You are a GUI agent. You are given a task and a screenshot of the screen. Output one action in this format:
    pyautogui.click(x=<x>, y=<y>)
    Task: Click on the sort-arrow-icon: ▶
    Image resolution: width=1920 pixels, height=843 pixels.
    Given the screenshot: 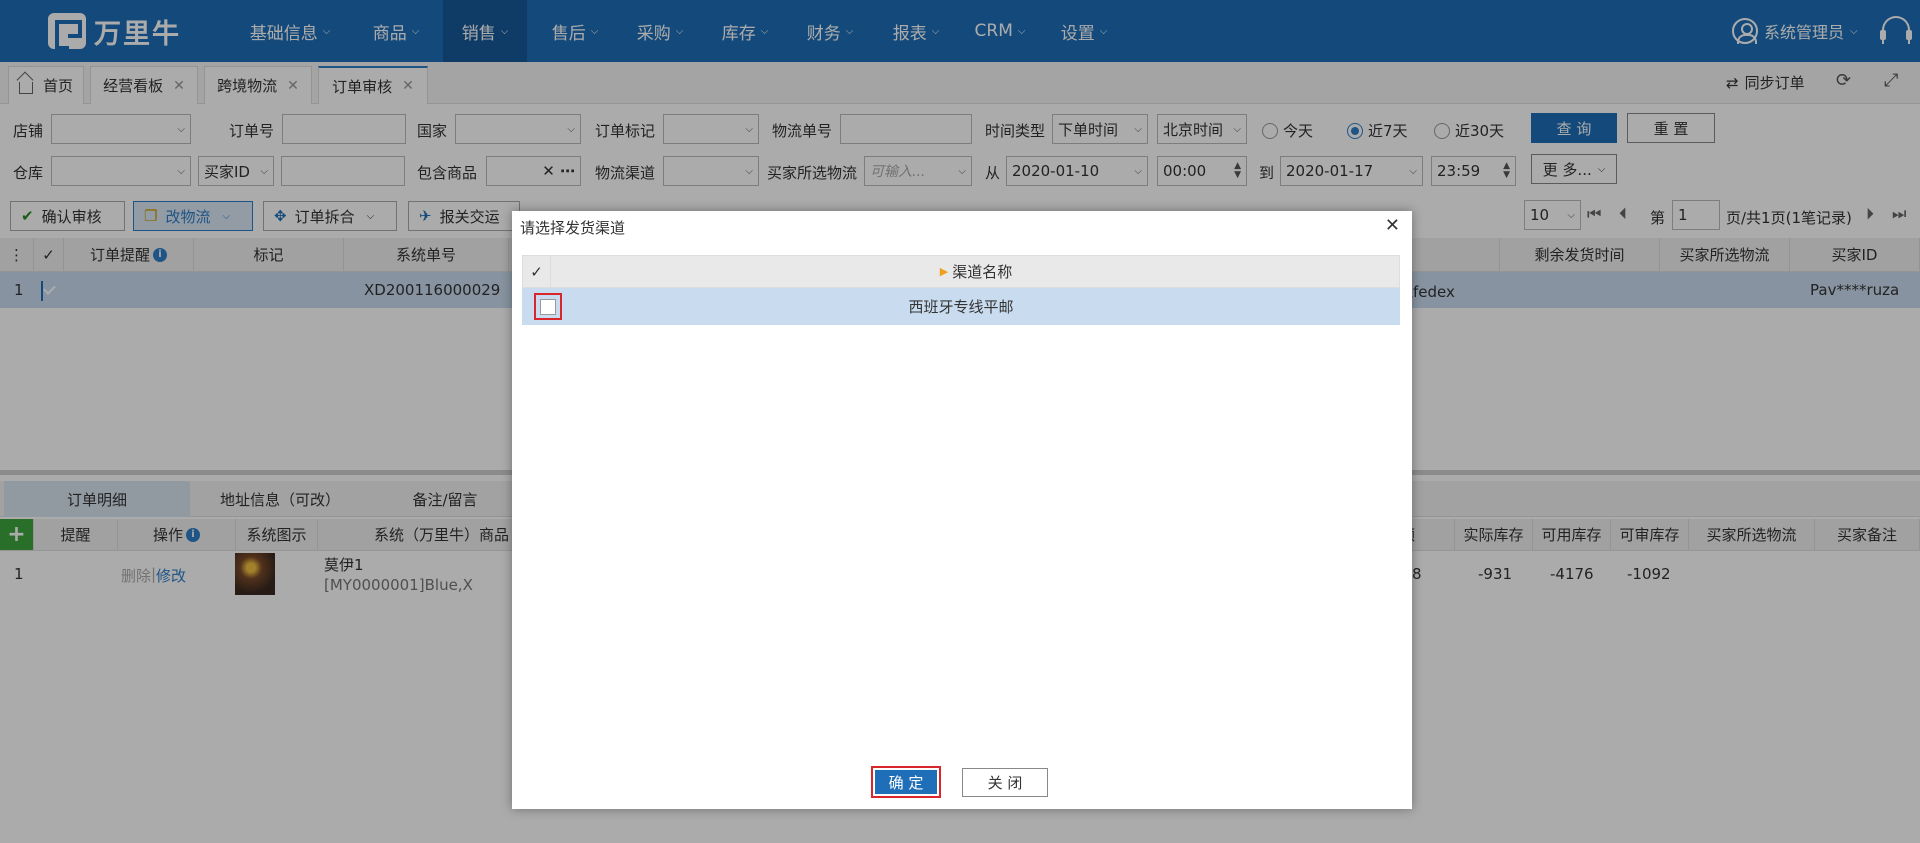 What is the action you would take?
    pyautogui.click(x=944, y=271)
    